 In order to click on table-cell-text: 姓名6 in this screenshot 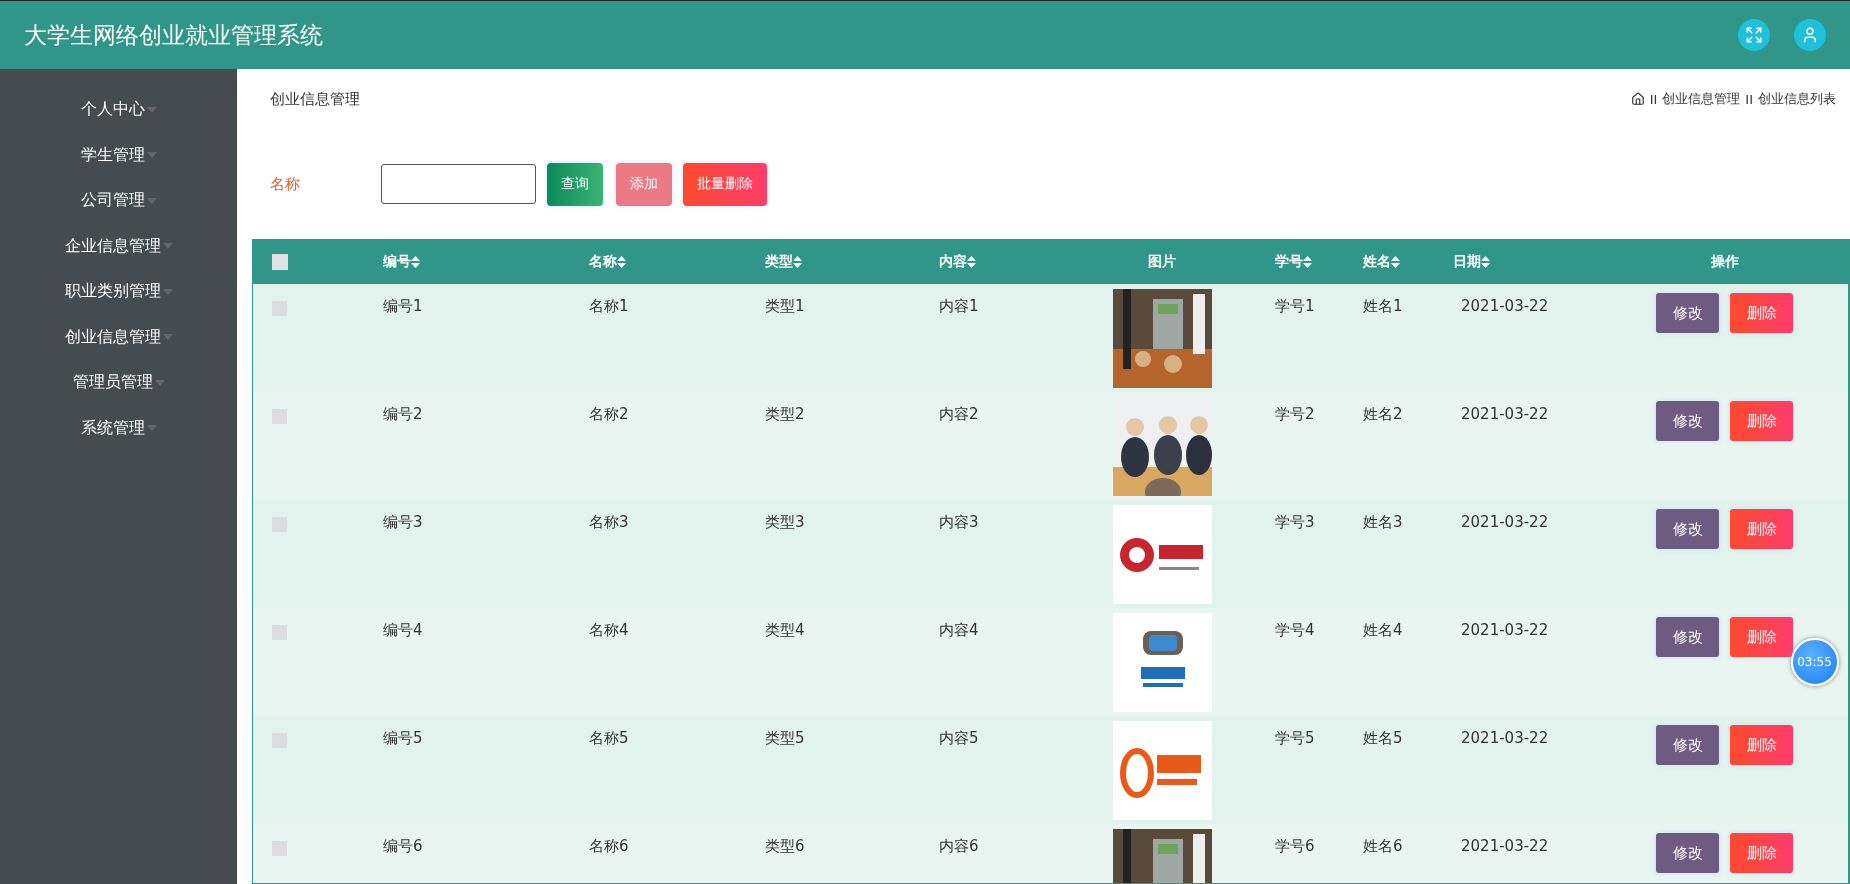, I will do `click(1383, 846)`.